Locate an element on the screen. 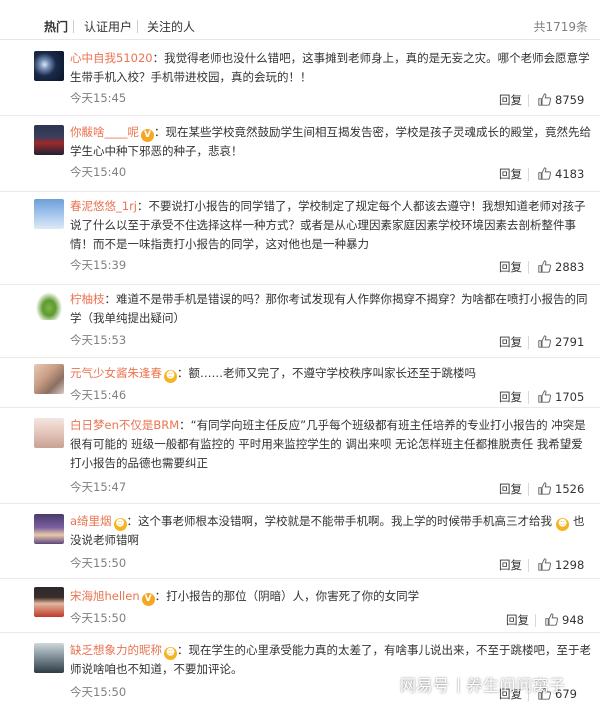 This screenshot has width=600, height=705. username-link: a绮里烟 is located at coordinates (91, 521).